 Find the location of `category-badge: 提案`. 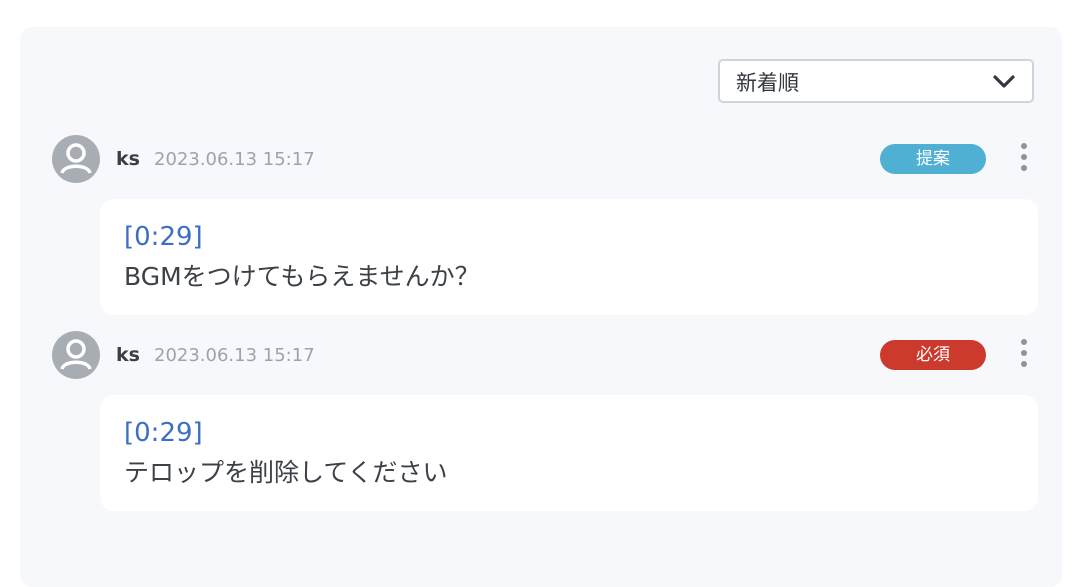

category-badge: 提案 is located at coordinates (933, 159).